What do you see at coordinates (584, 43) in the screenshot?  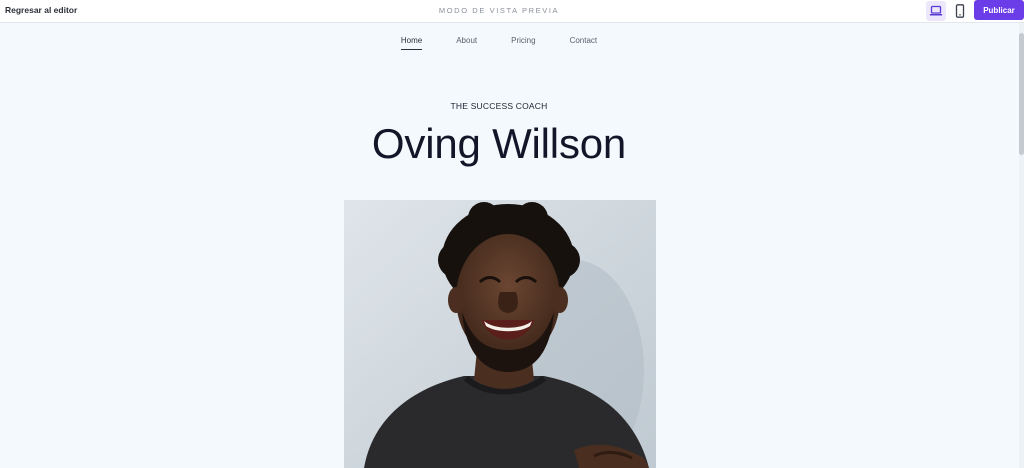 I see `nav-item-contact: Contact` at bounding box center [584, 43].